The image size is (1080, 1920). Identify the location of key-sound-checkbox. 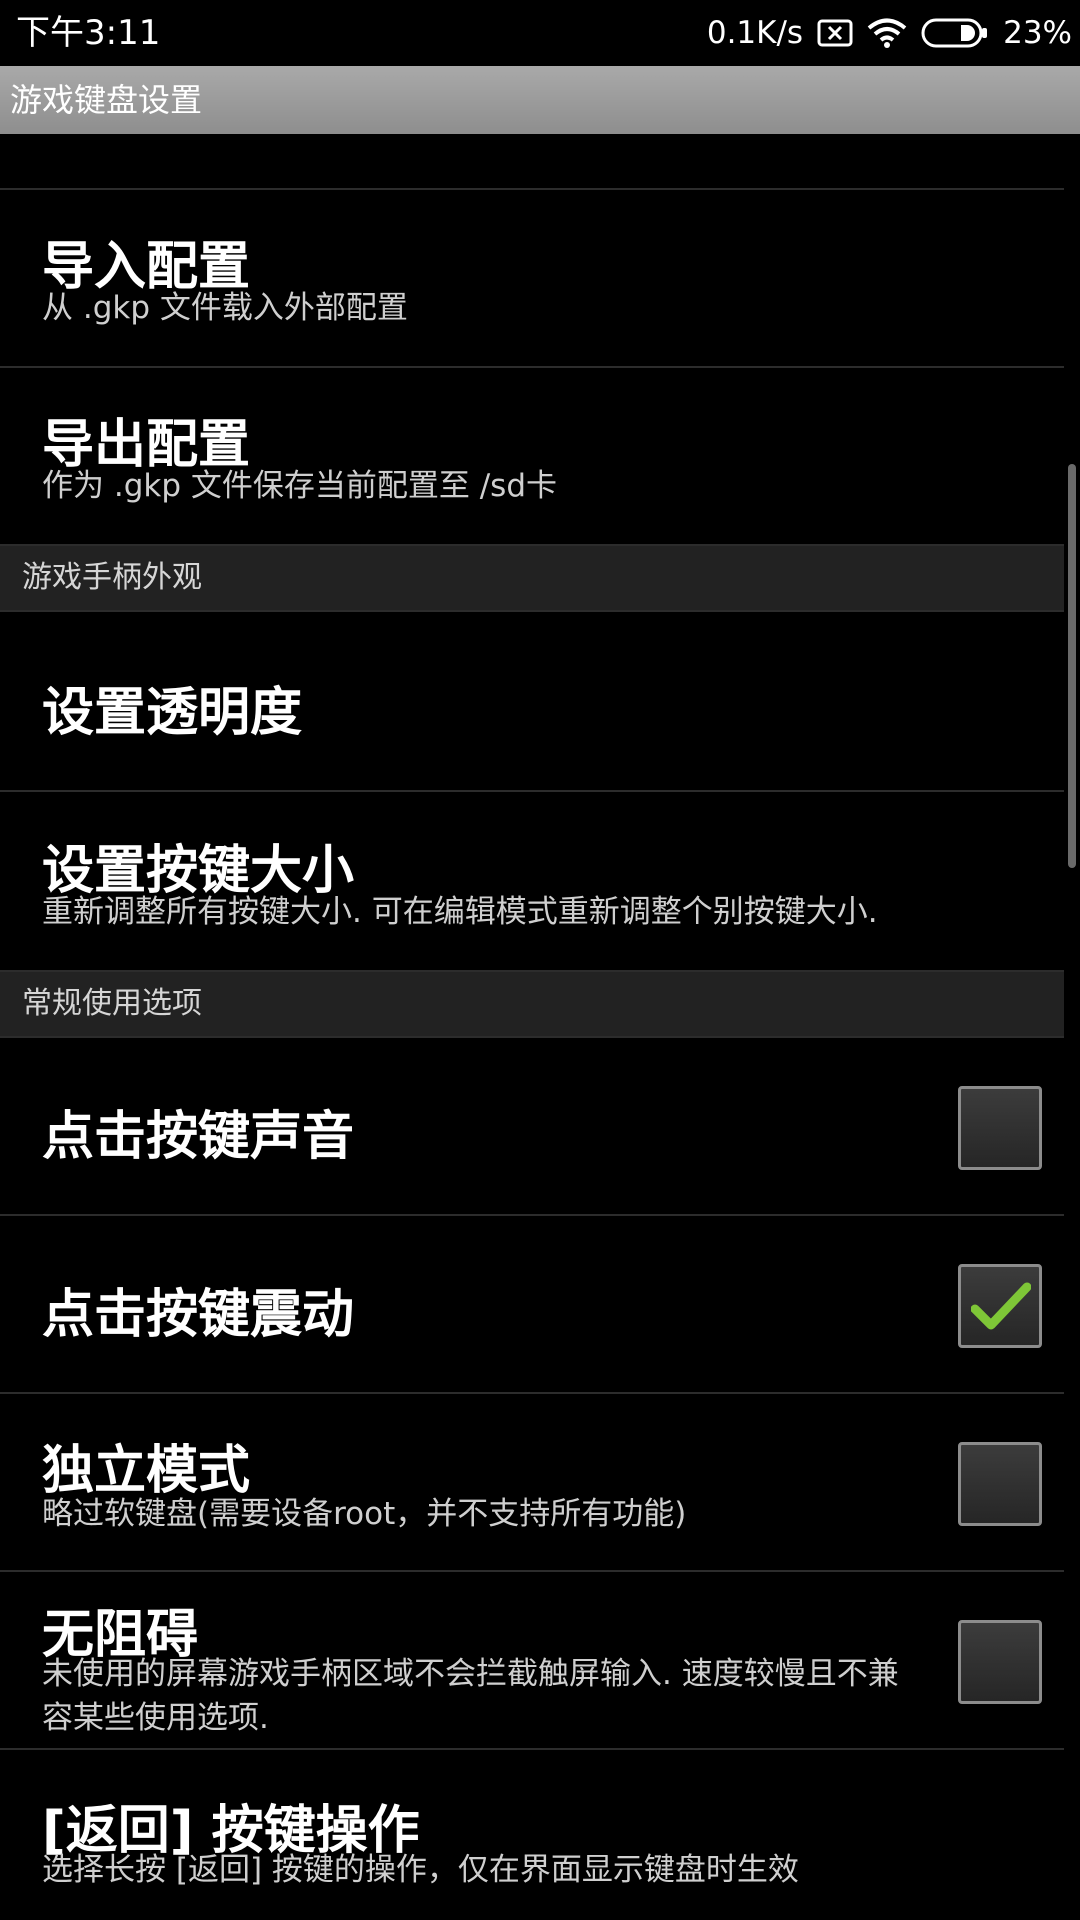
(1000, 1128).